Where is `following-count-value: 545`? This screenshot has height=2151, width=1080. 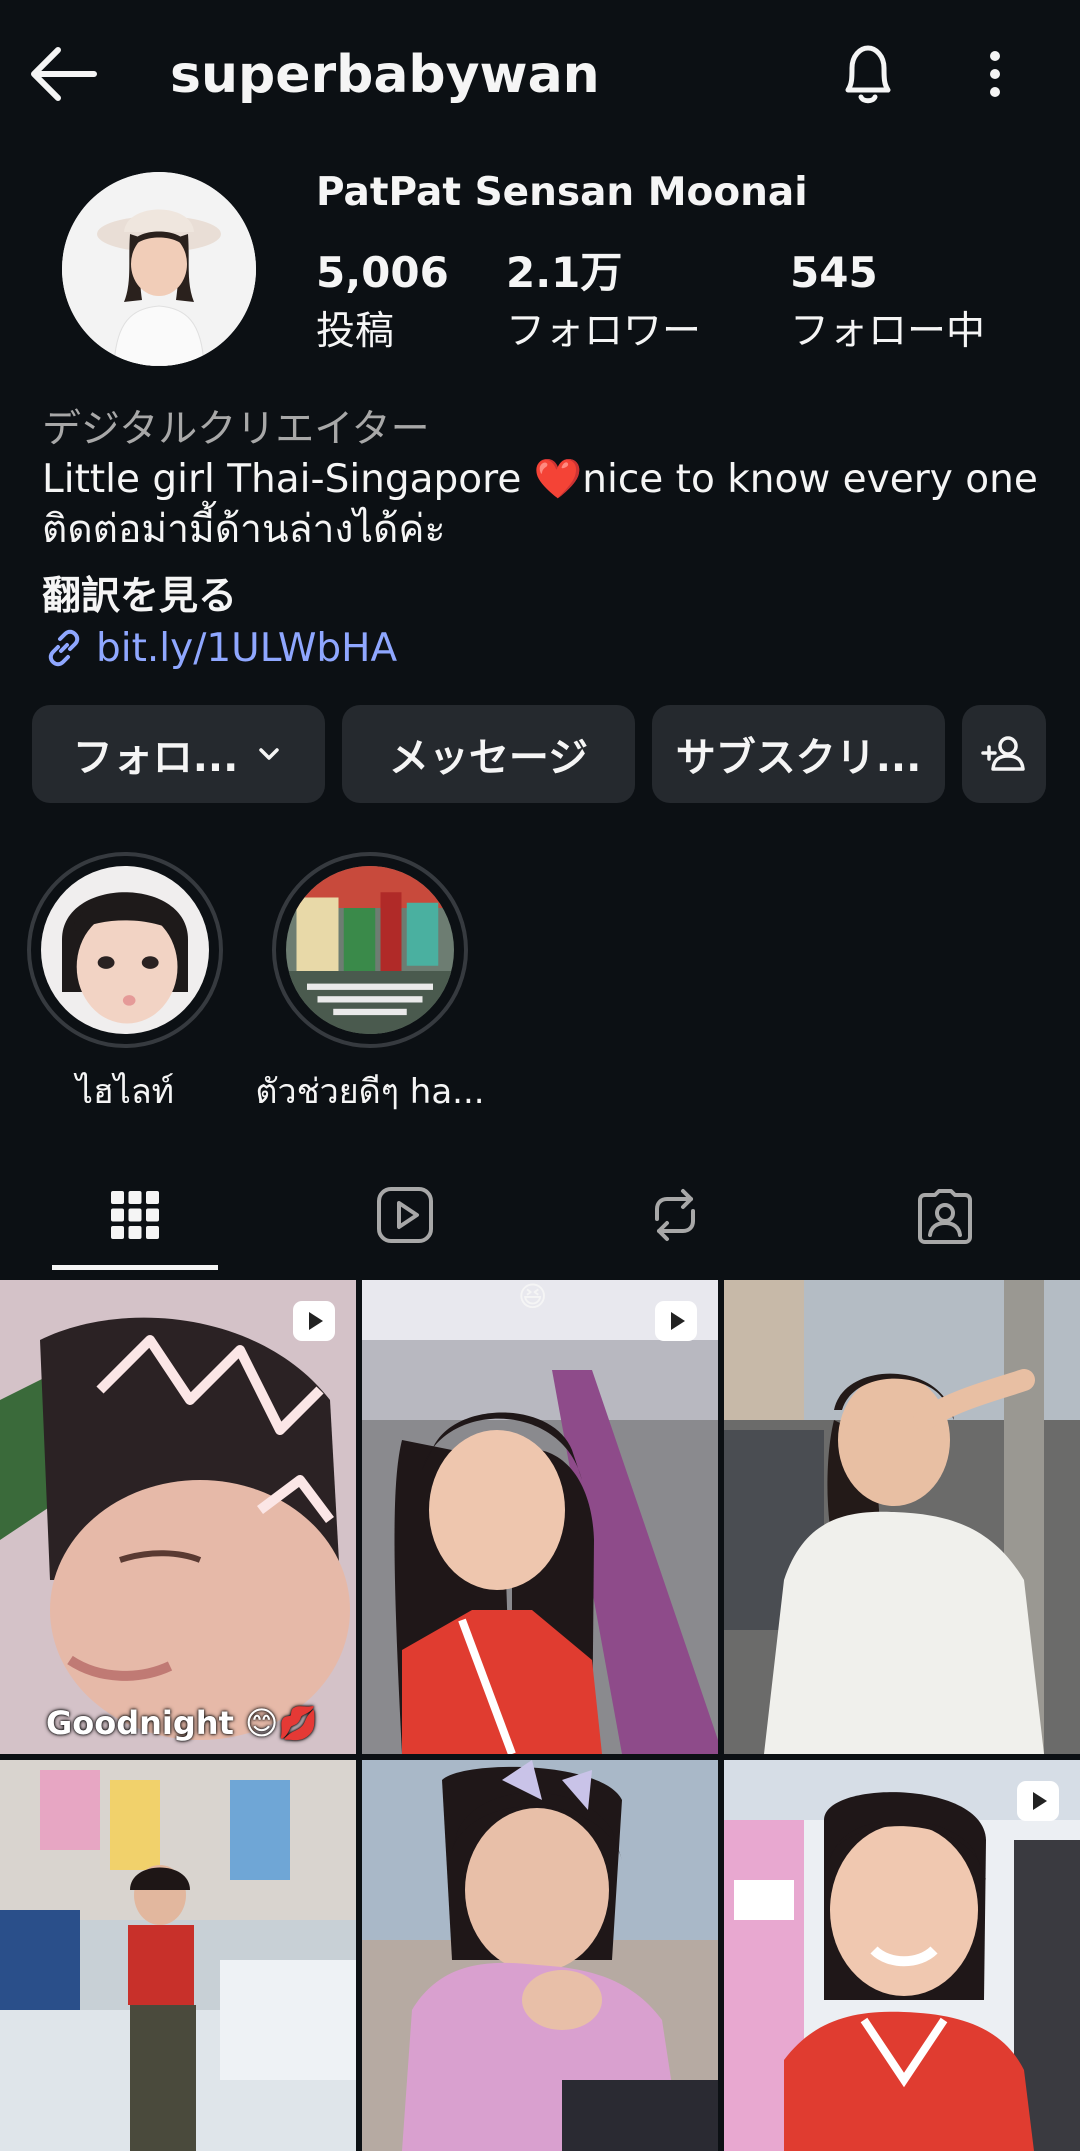 following-count-value: 545 is located at coordinates (834, 272).